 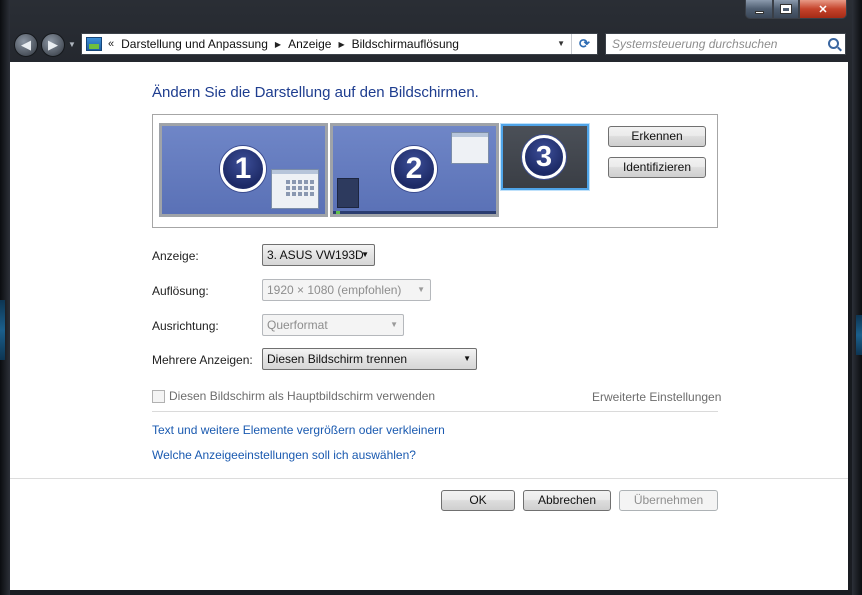 I want to click on forward-arrow-icon: ▶, so click(x=53, y=44).